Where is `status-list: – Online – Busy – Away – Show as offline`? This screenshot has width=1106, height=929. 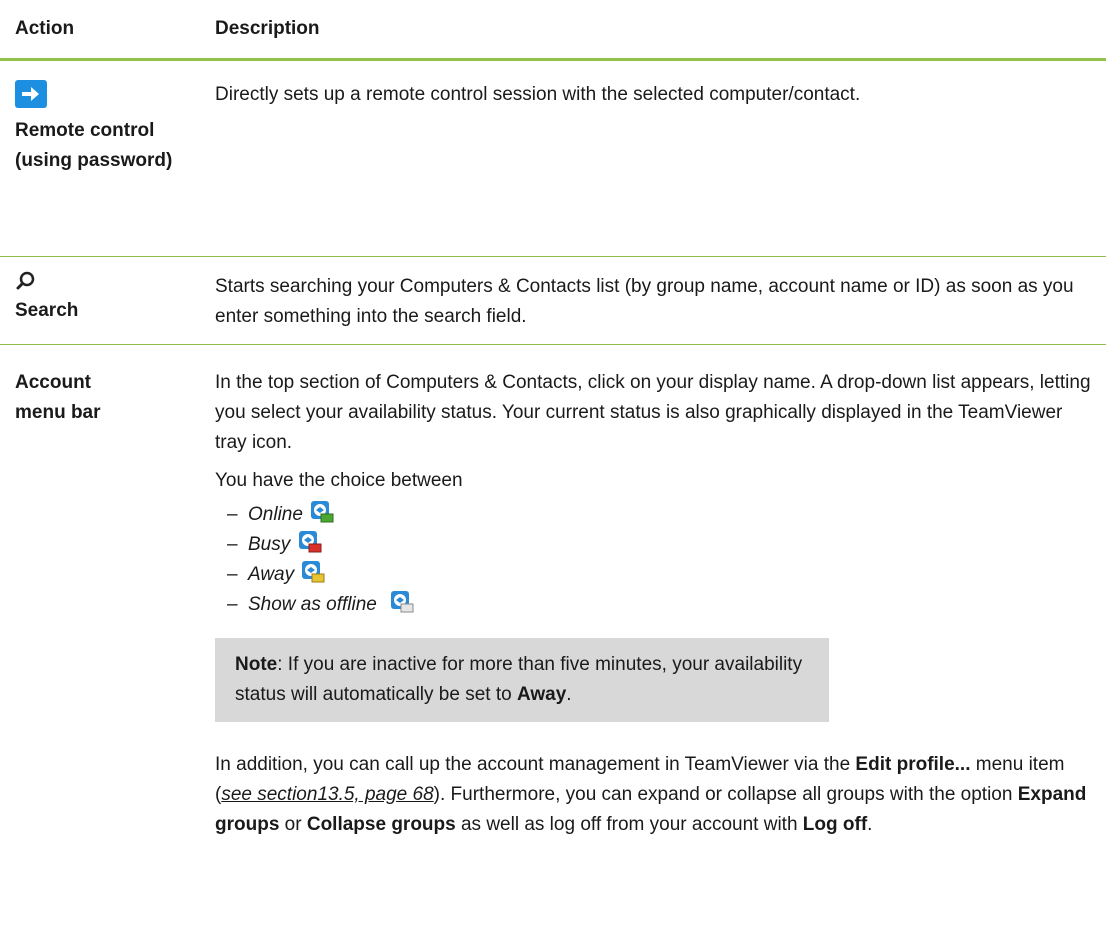
status-list: – Online – Busy – Away – Show as offline is located at coordinates (655, 560).